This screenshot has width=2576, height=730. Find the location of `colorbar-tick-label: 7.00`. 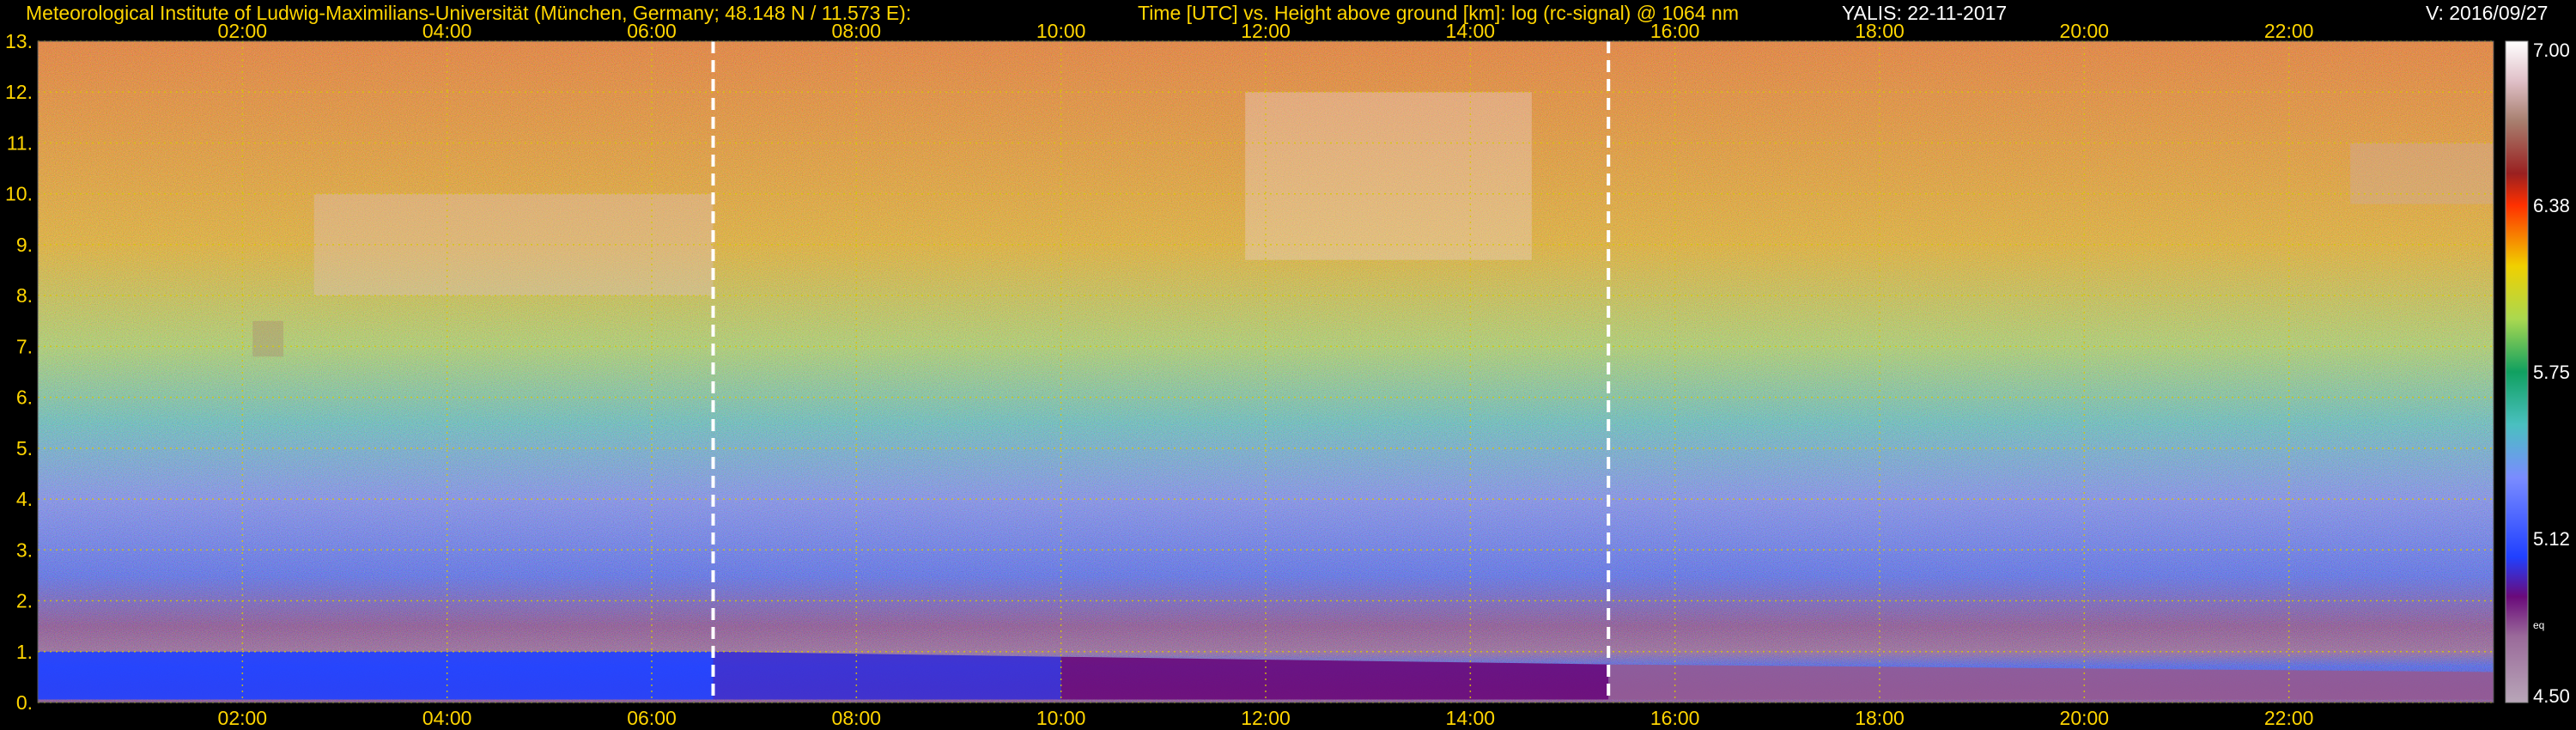

colorbar-tick-label: 7.00 is located at coordinates (2551, 50).